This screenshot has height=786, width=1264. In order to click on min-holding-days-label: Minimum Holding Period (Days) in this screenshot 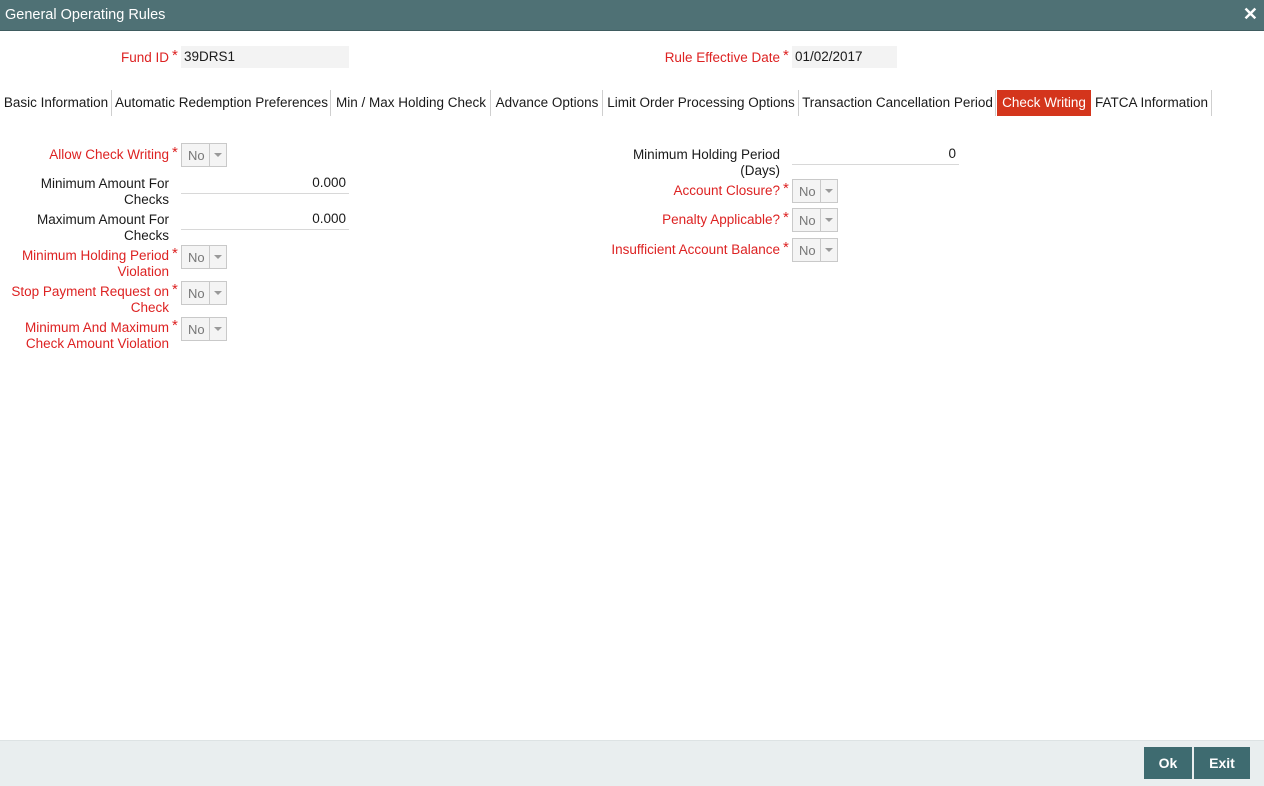, I will do `click(706, 162)`.